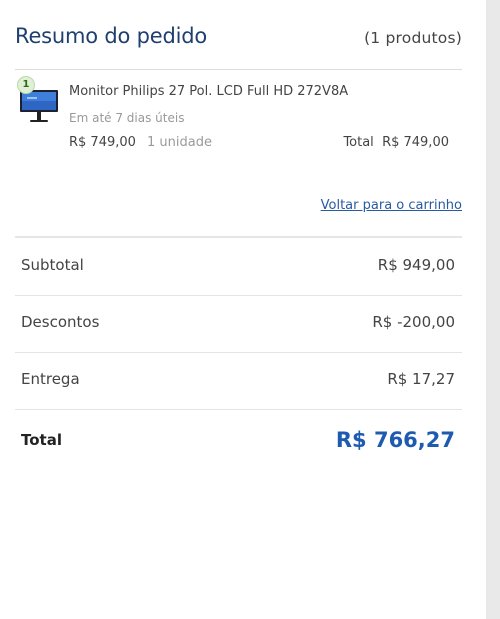  Describe the element at coordinates (413, 38) in the screenshot. I see `product-count: (1 produtos)` at that location.